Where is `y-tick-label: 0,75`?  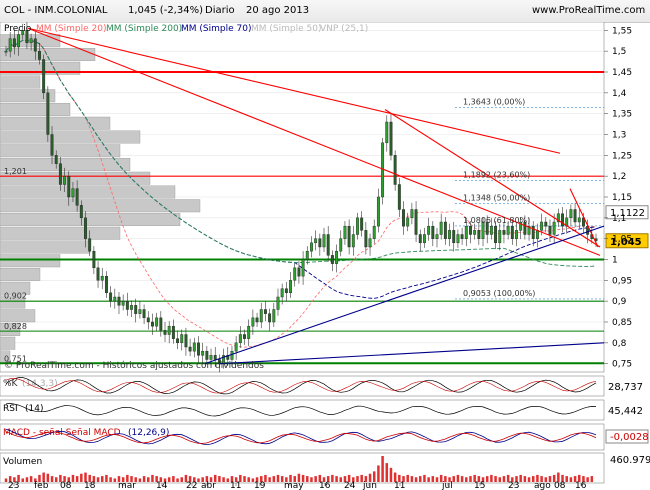
y-tick-label: 0,75 is located at coordinates (622, 365).